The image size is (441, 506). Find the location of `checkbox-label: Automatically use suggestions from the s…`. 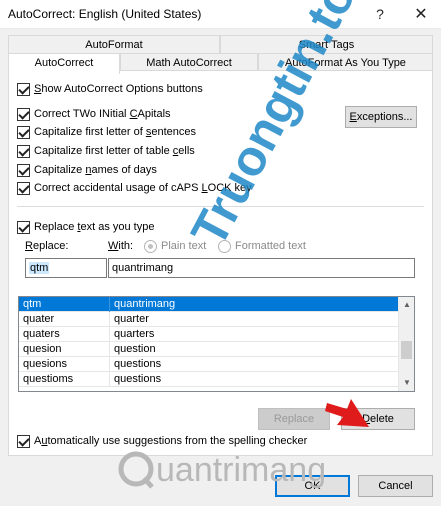

checkbox-label: Automatically use suggestions from the s… is located at coordinates (171, 441).